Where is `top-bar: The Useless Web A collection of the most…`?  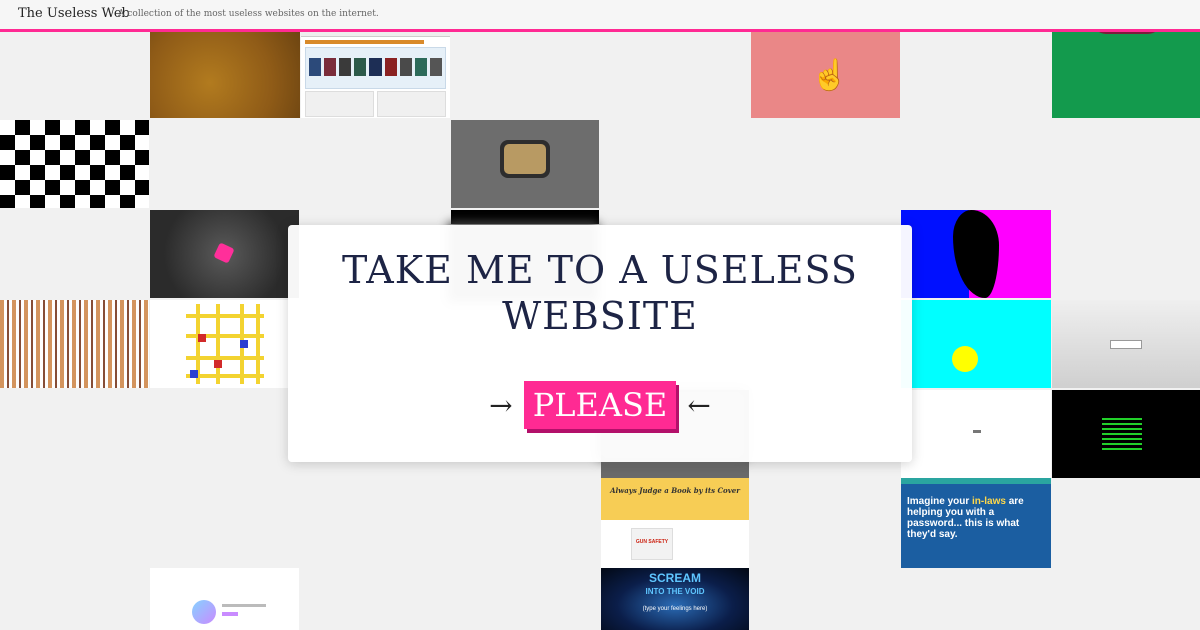 top-bar: The Useless Web A collection of the most… is located at coordinates (600, 16).